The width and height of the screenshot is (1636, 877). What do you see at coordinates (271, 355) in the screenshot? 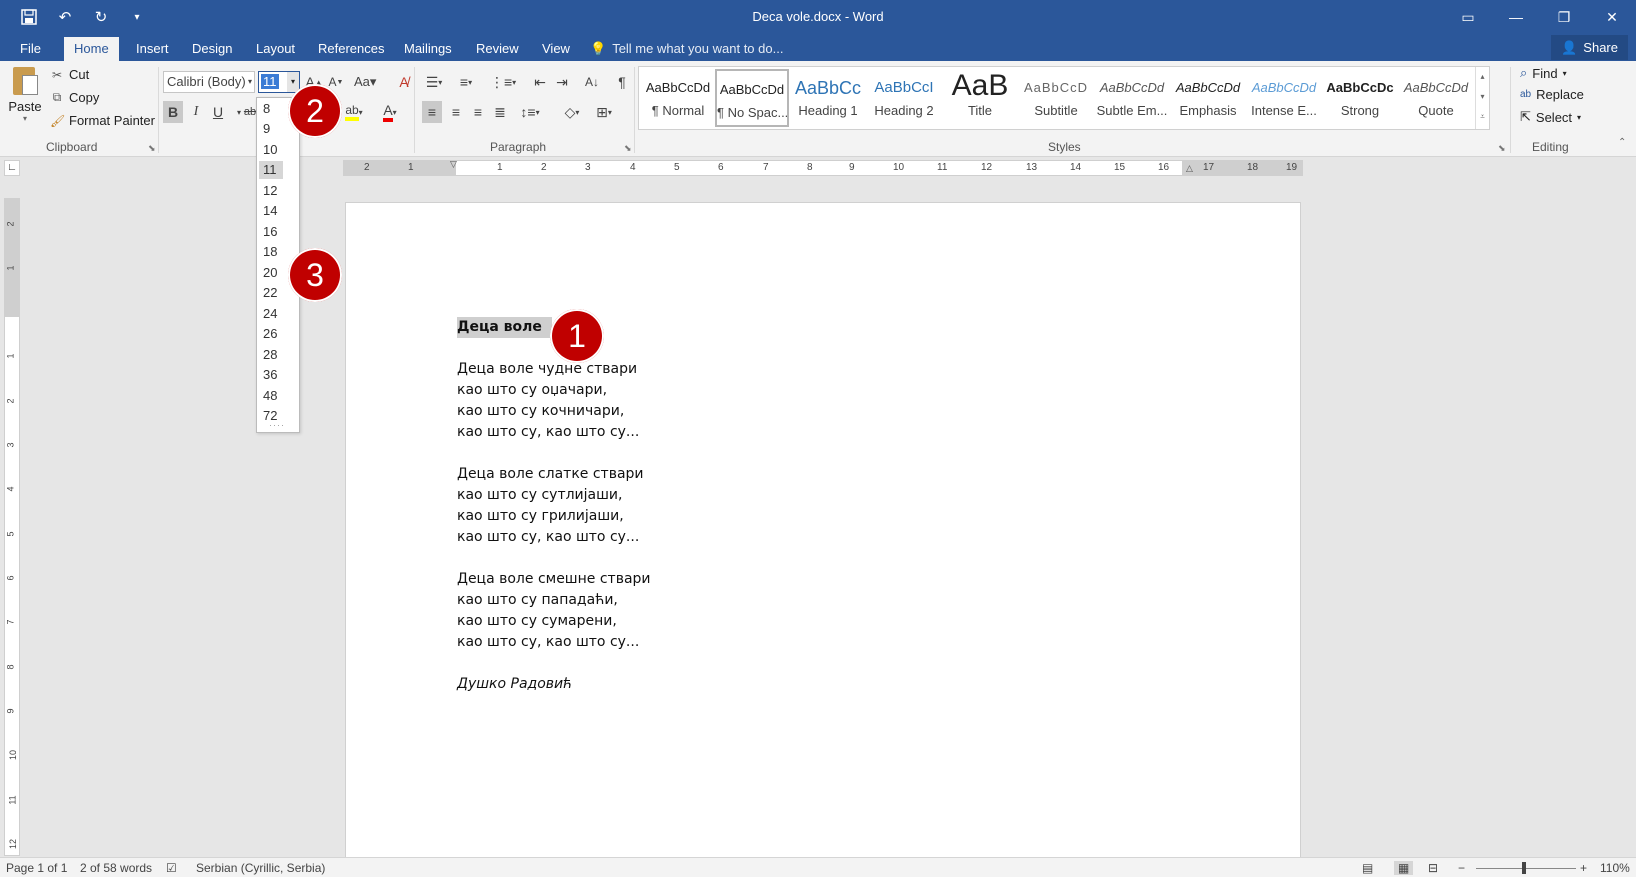
I see `font-size-option: 28` at bounding box center [271, 355].